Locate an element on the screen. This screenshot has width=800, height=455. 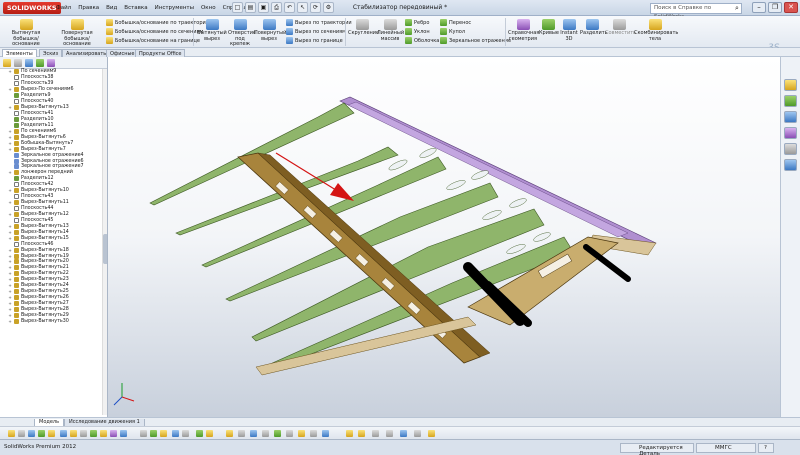
revolve-cut-button: Повернутый вырез is located at coordinates (270, 30).